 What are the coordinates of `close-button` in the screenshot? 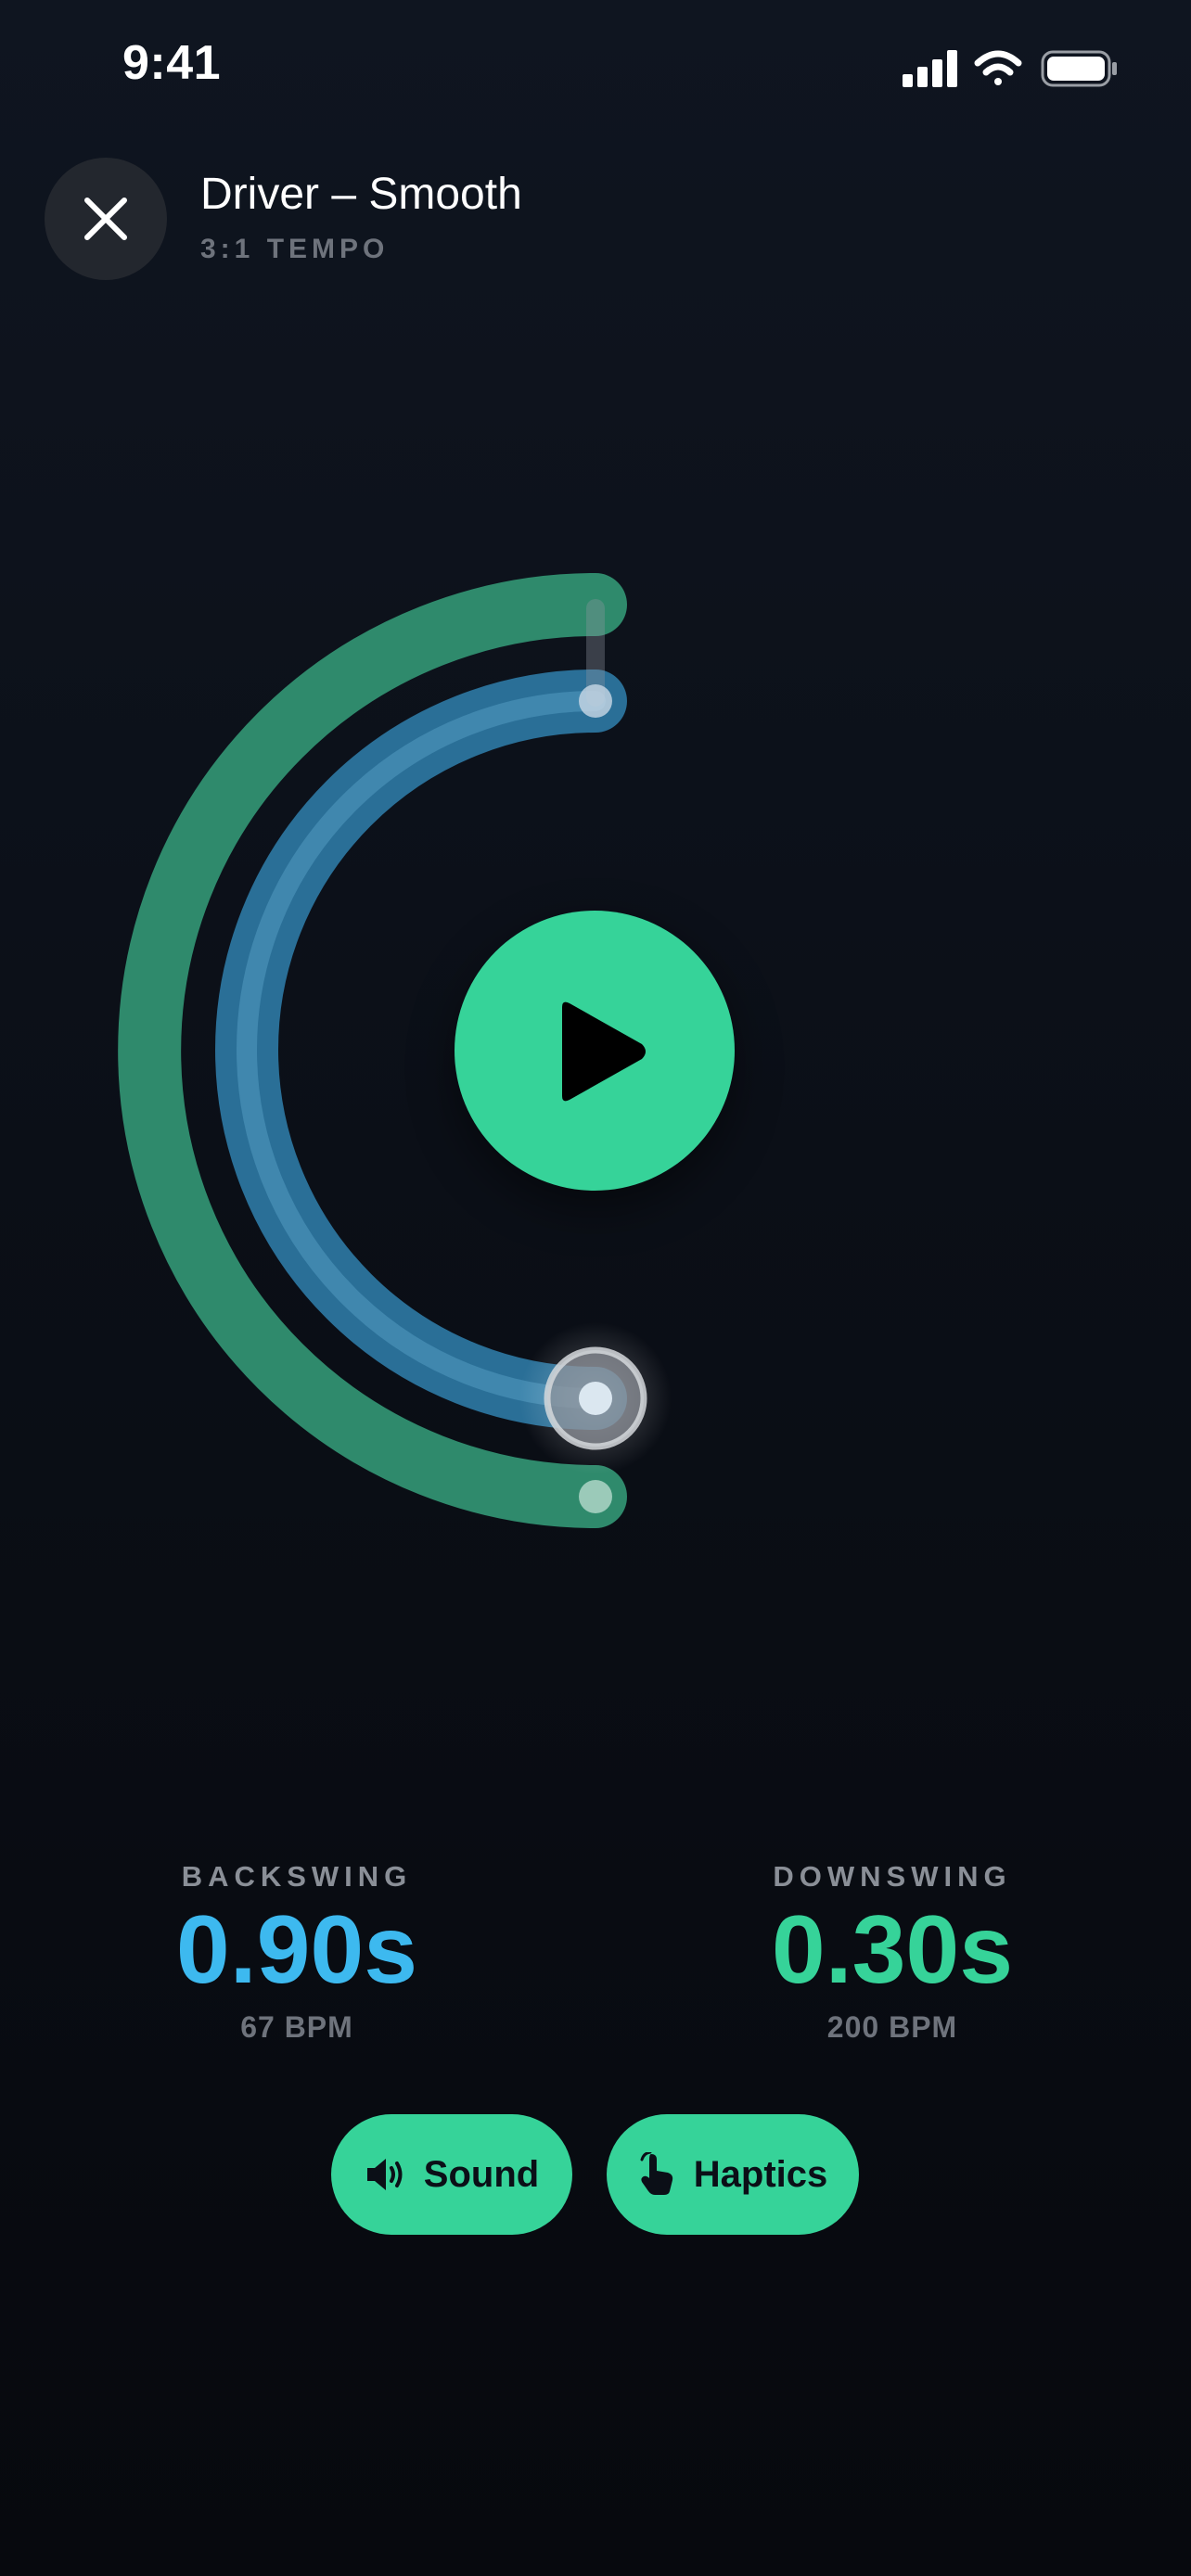 It's located at (106, 219).